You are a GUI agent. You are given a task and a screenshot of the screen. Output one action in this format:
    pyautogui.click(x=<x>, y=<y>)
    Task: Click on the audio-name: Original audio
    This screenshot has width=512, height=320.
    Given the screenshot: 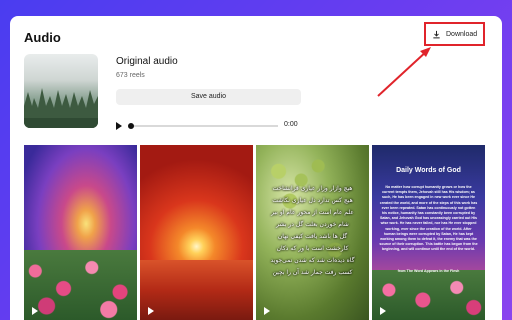 What is the action you would take?
    pyautogui.click(x=147, y=61)
    